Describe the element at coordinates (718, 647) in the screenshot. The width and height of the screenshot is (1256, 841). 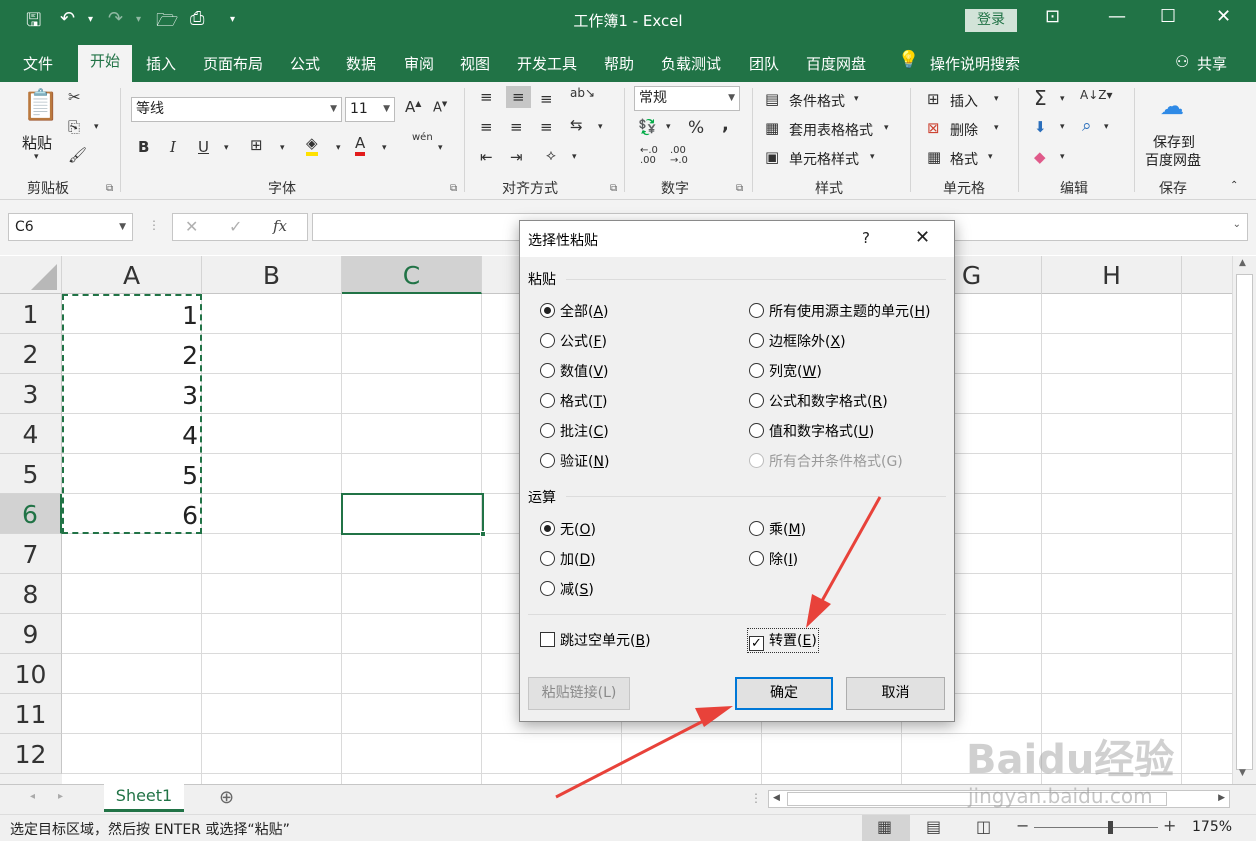
I see `annotation-arrows` at that location.